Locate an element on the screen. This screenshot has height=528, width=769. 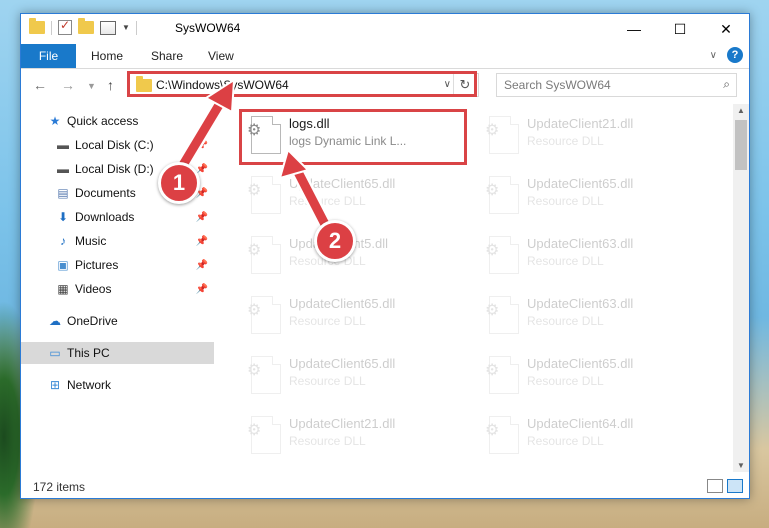
sidebar-item-onedrive: ☁ OneDrive is located at coordinates (117, 321).